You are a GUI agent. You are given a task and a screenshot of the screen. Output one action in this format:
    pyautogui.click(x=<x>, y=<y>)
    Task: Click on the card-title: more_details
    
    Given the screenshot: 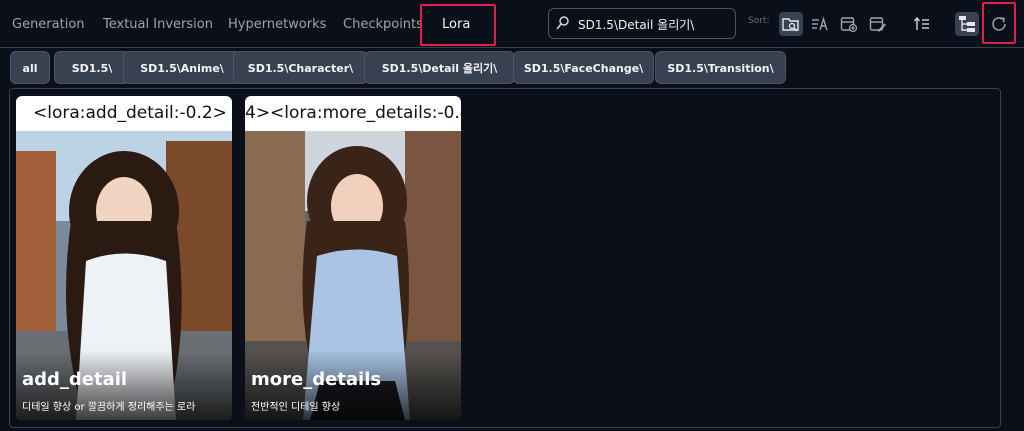 What is the action you would take?
    pyautogui.click(x=316, y=379)
    